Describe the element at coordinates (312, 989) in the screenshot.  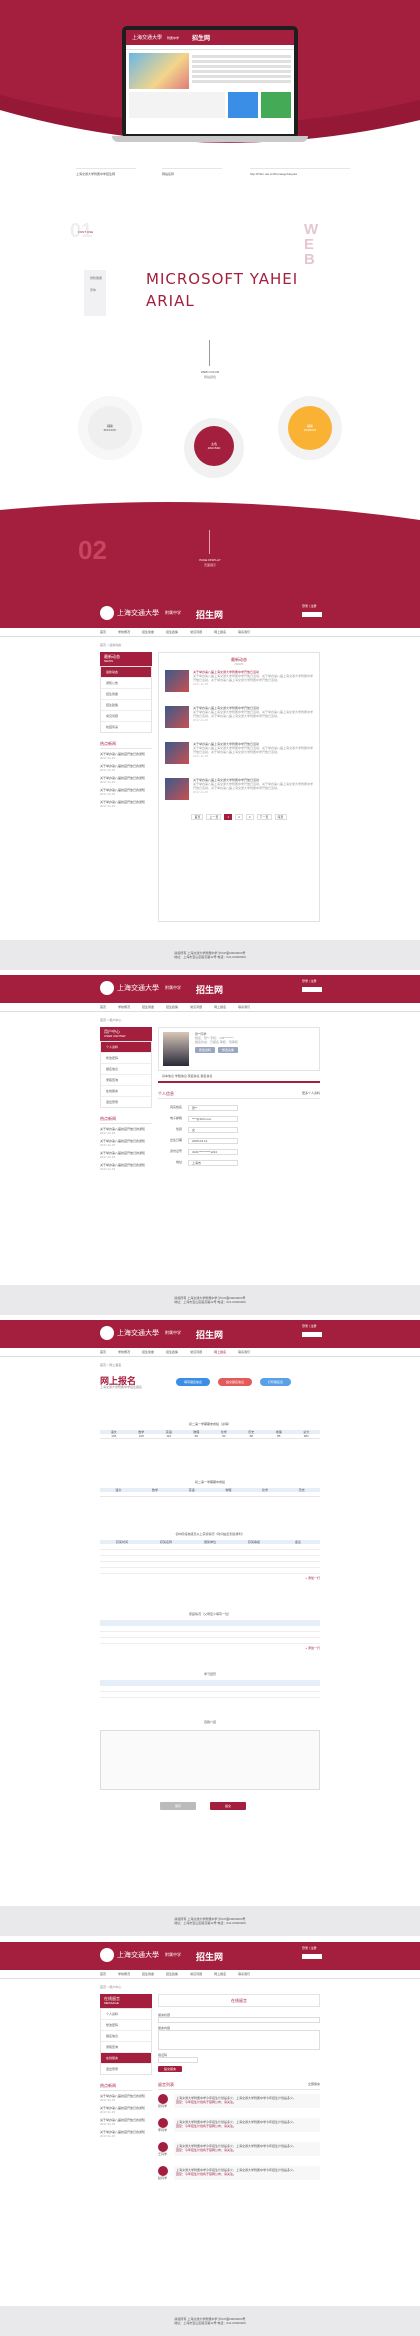
I see `p2-search-input` at that location.